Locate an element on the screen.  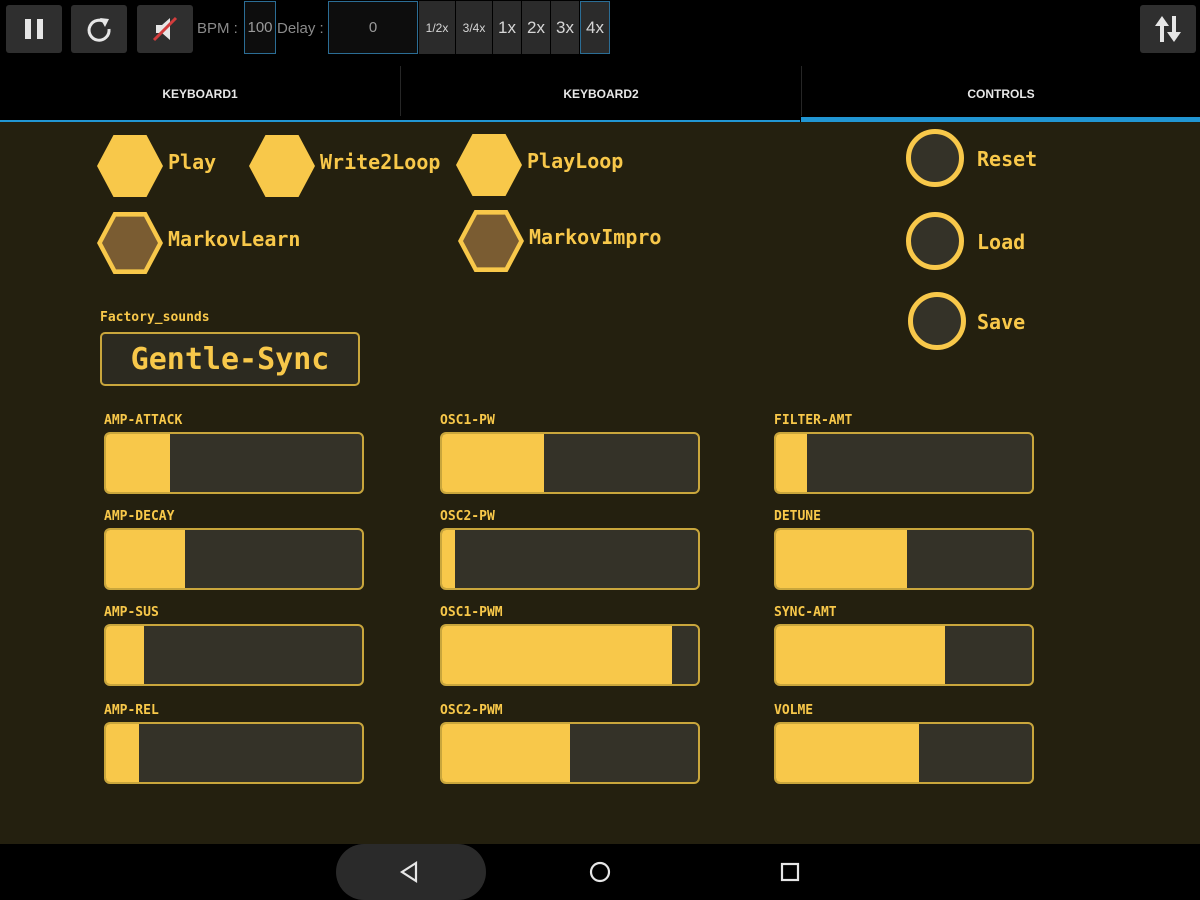
slider-osc2-pwm is located at coordinates (570, 753).